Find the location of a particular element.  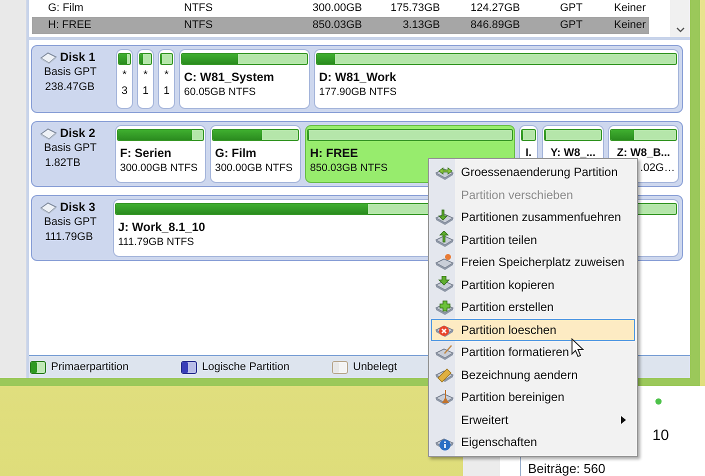

table-cell-text: 3.13GB is located at coordinates (421, 26).